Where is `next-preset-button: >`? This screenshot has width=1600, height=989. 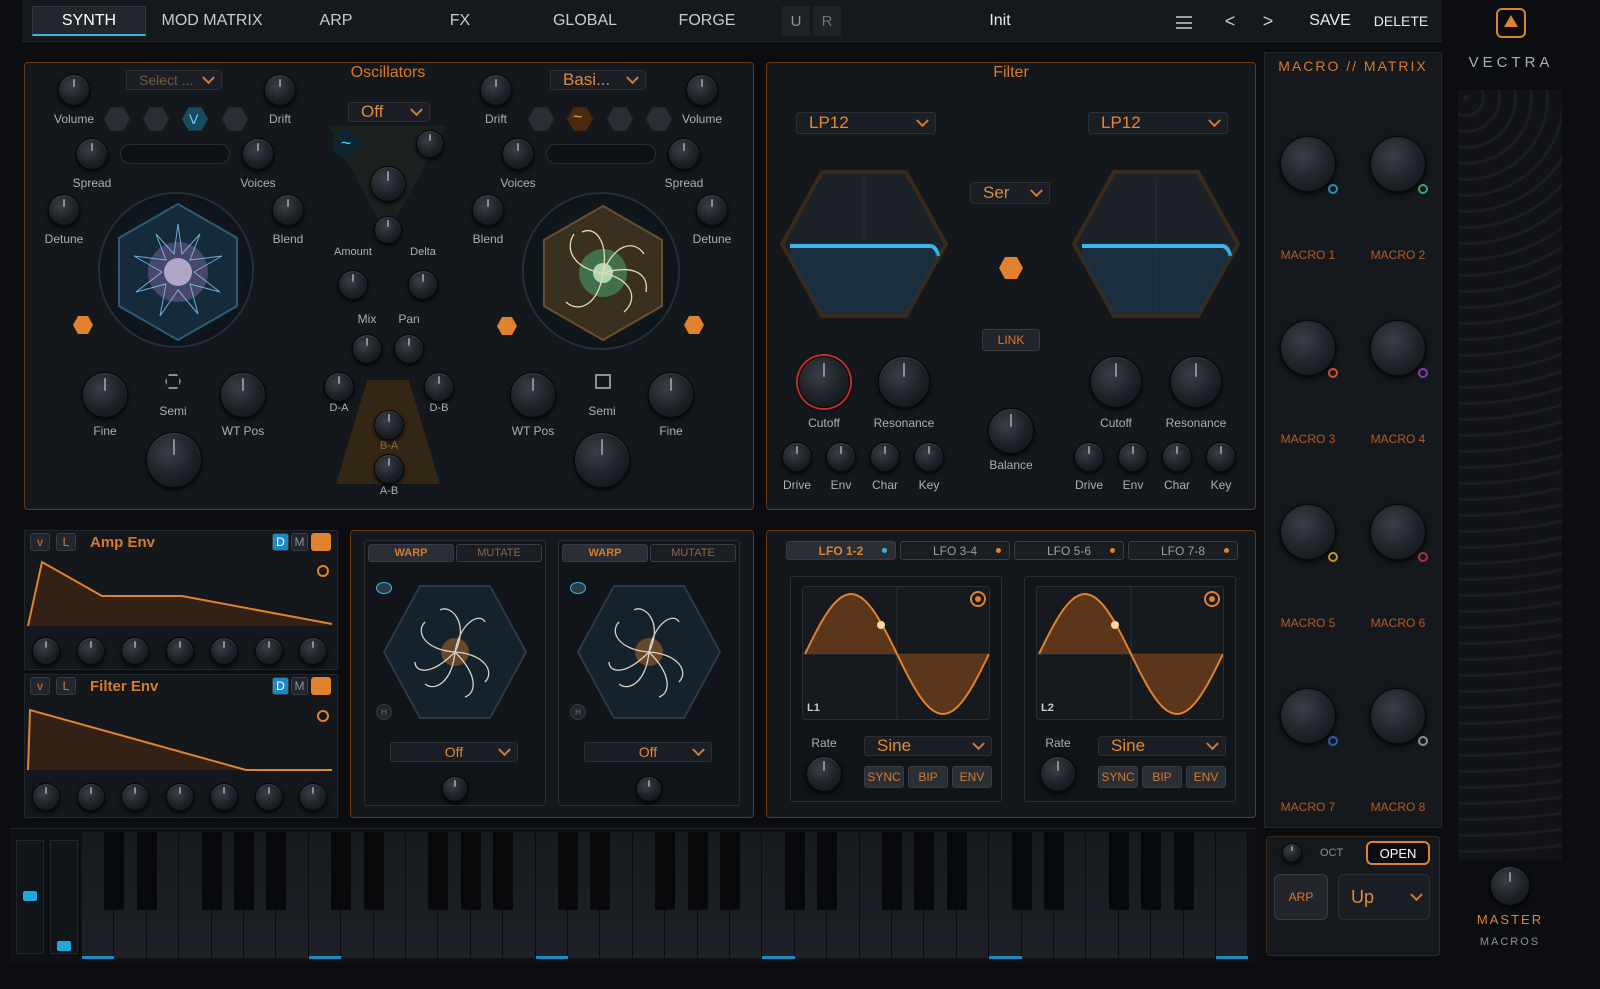
next-preset-button: > is located at coordinates (1268, 21).